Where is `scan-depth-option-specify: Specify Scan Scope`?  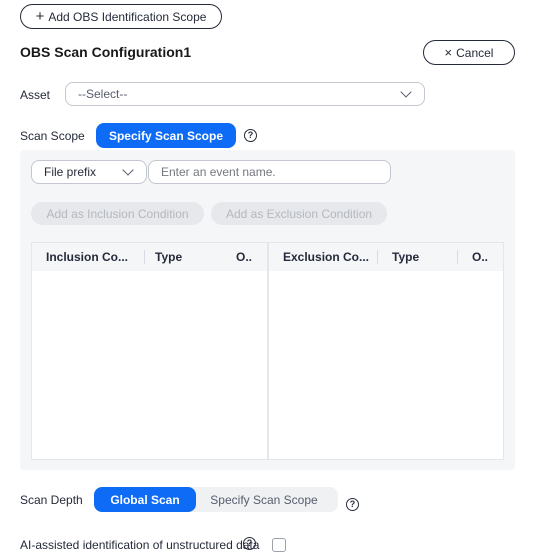 scan-depth-option-specify: Specify Scan Scope is located at coordinates (264, 499).